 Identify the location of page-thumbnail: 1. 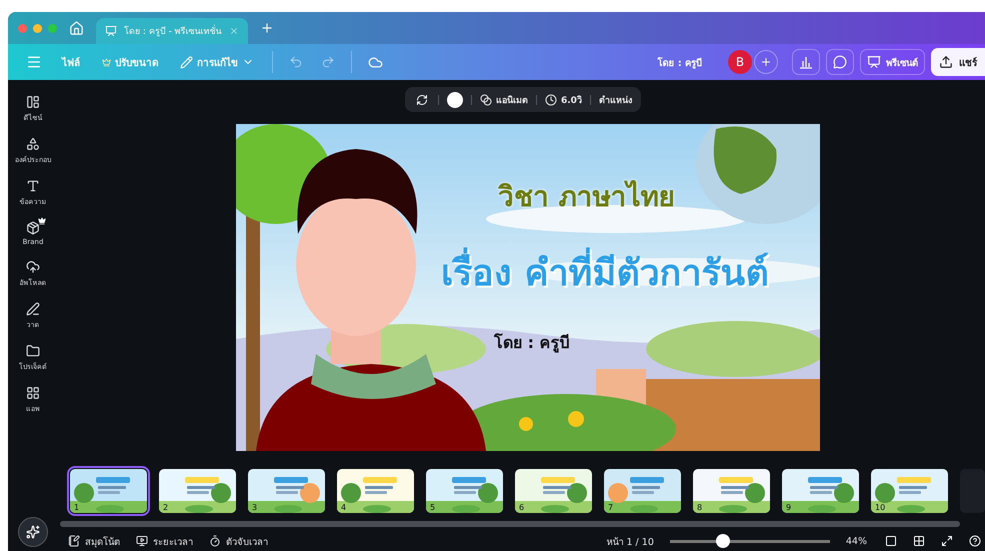
(108, 491).